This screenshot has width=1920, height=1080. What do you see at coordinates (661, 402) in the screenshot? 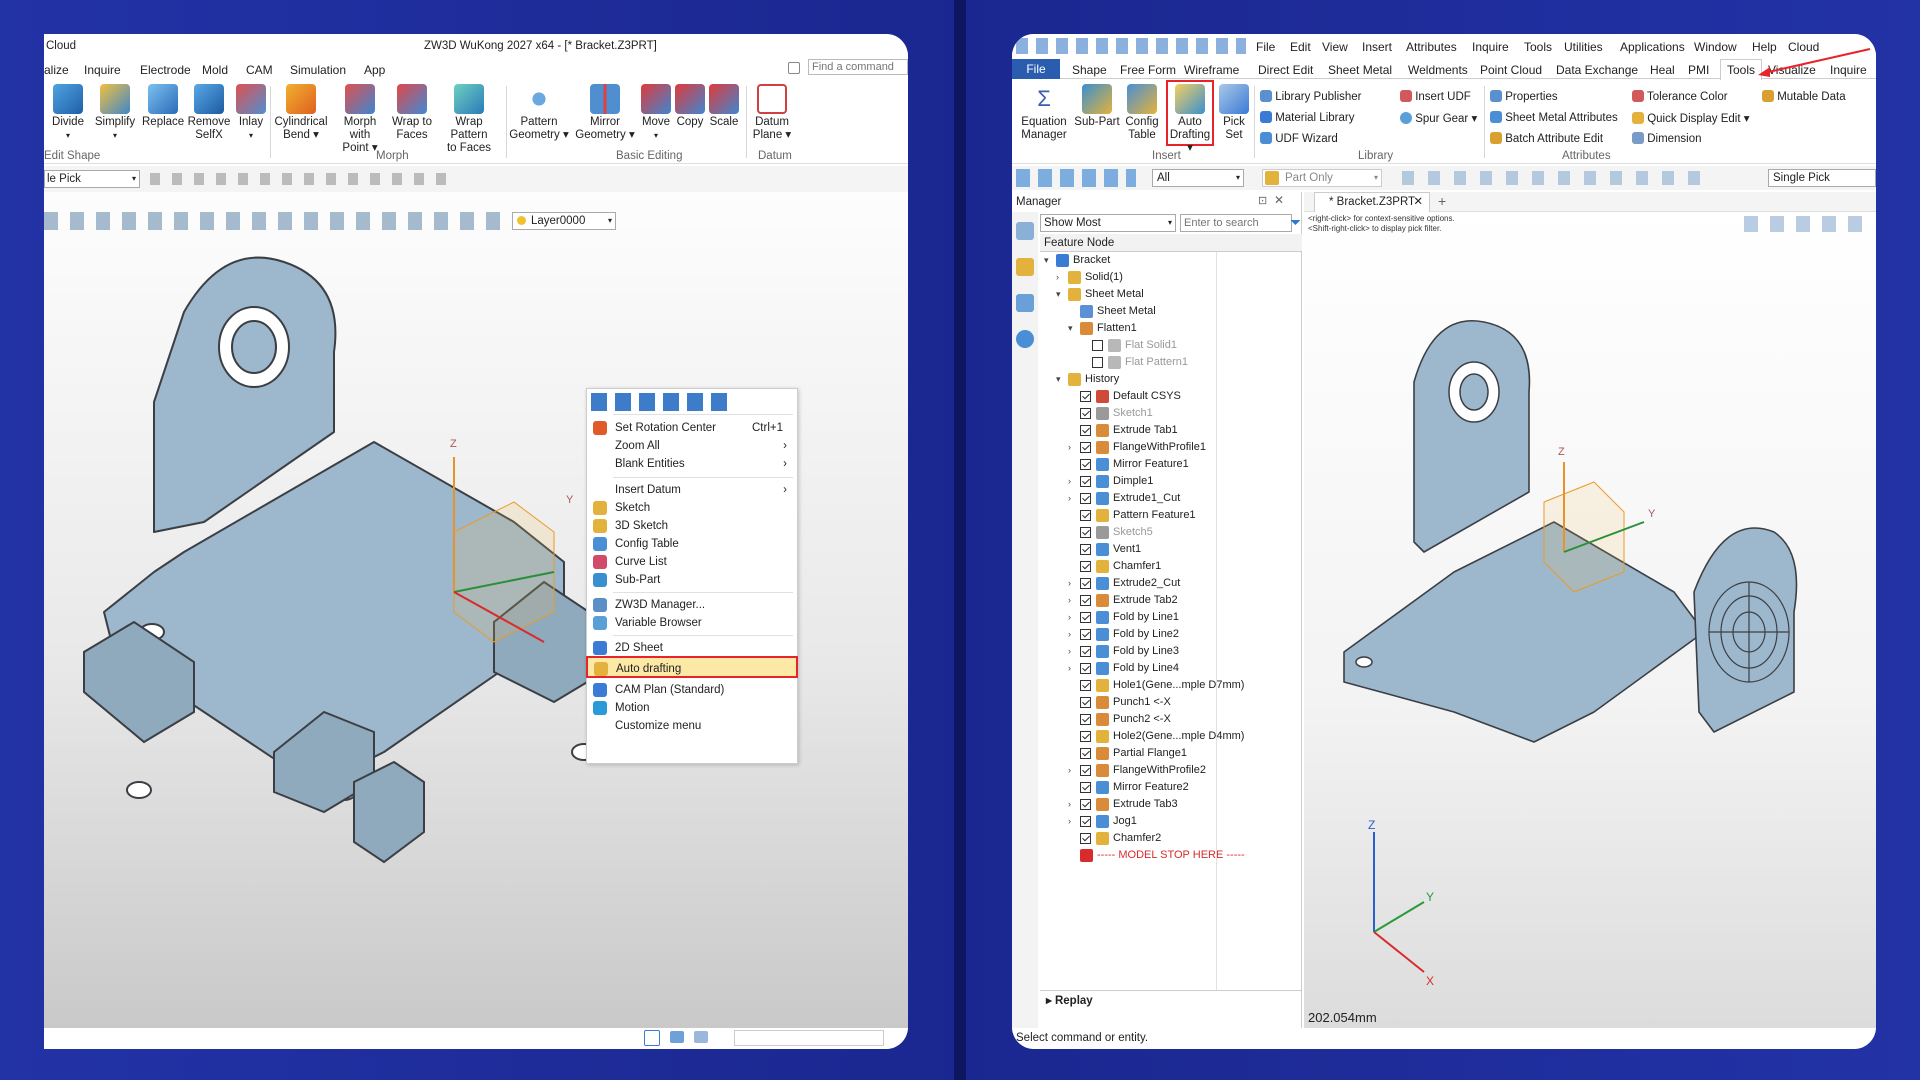
I see `context-toolbar` at bounding box center [661, 402].